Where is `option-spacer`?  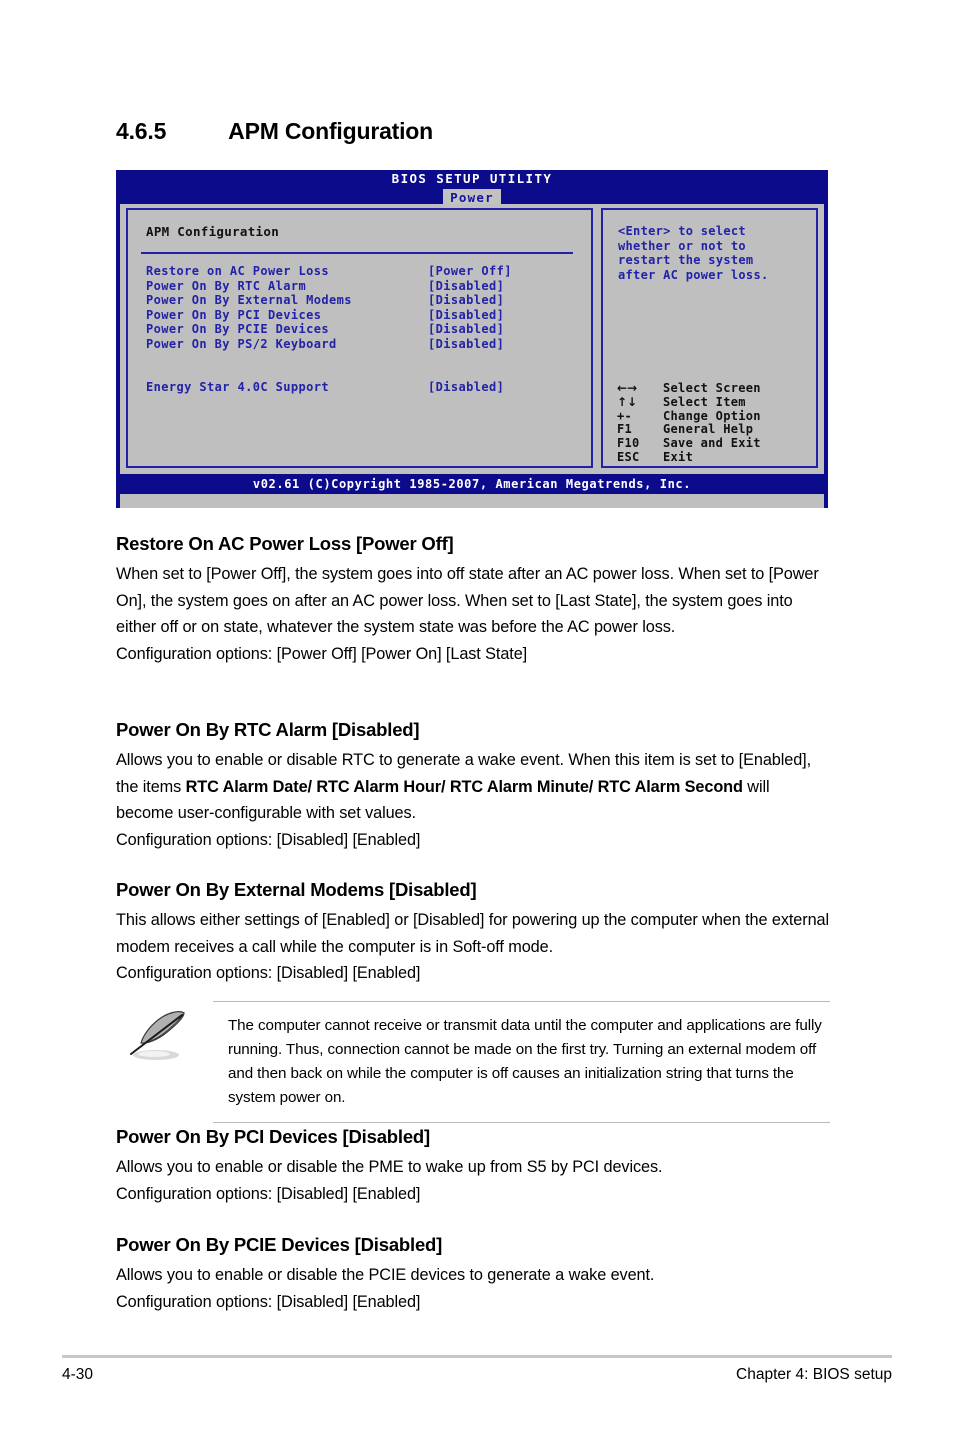 option-spacer is located at coordinates (361, 365).